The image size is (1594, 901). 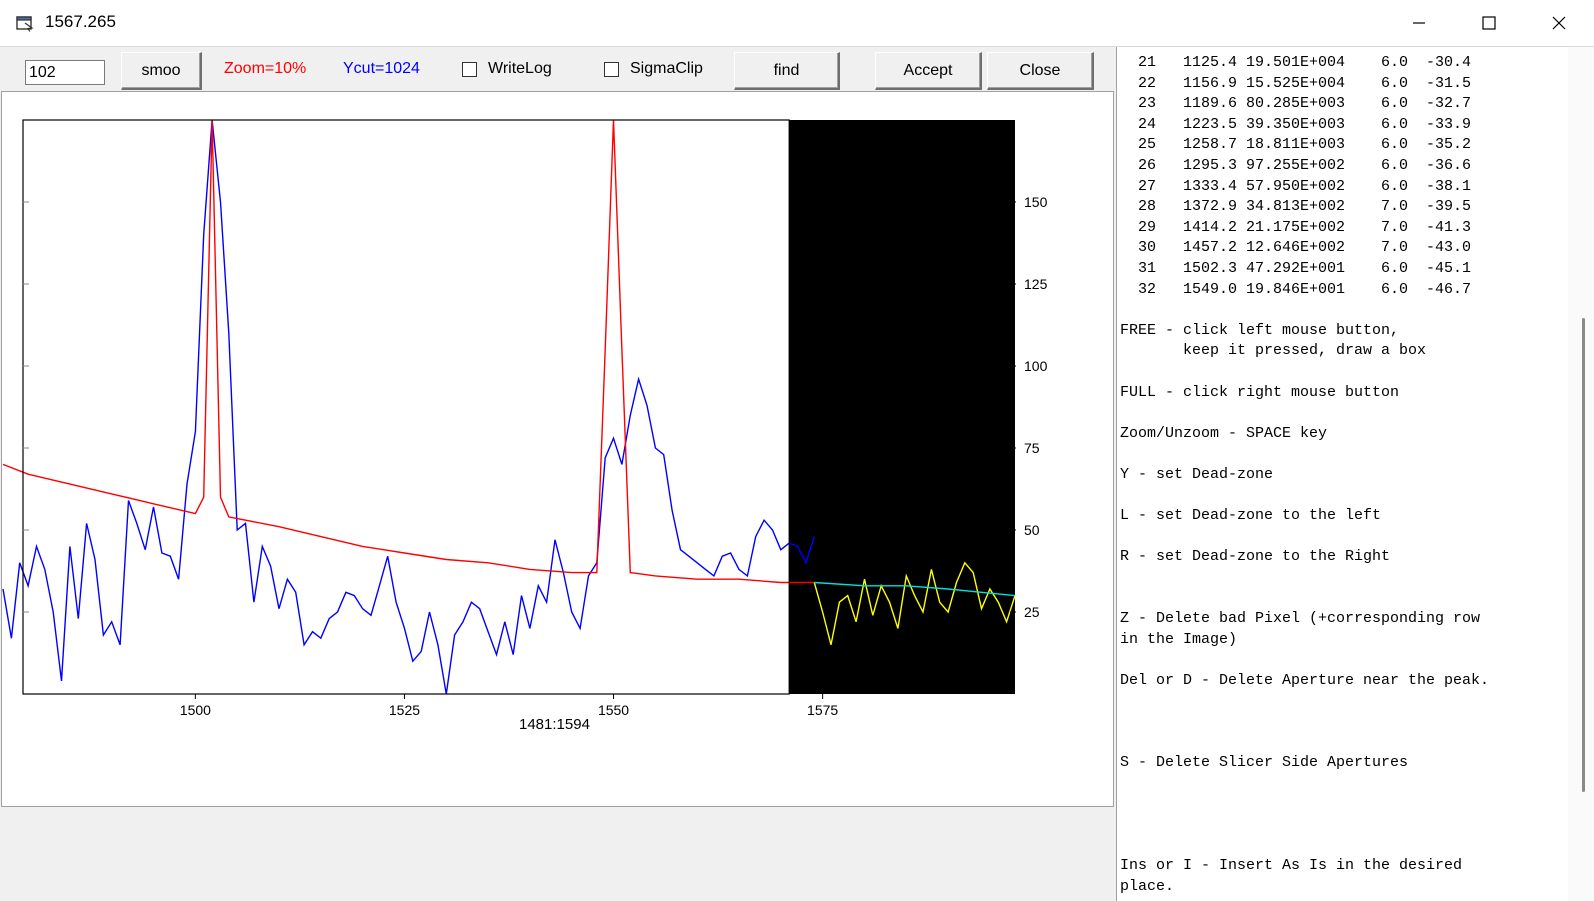 I want to click on title-bar: 1567.265, so click(x=797, y=23).